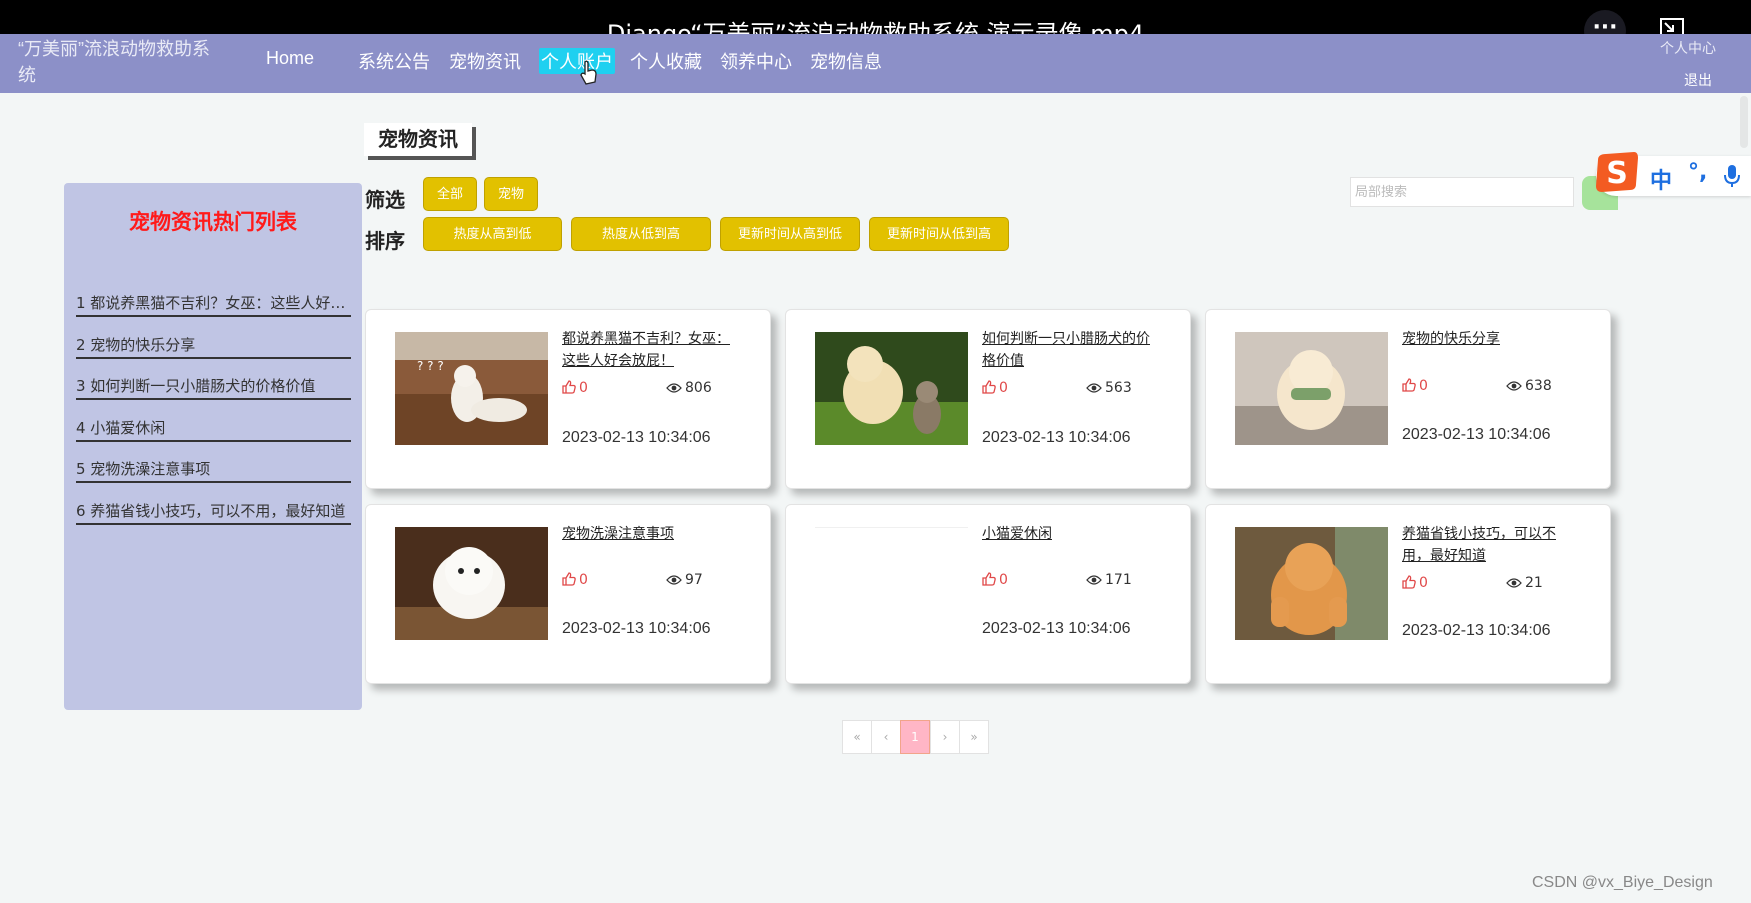  I want to click on sort-time-desc-button: 更新时间从高到低, so click(790, 234).